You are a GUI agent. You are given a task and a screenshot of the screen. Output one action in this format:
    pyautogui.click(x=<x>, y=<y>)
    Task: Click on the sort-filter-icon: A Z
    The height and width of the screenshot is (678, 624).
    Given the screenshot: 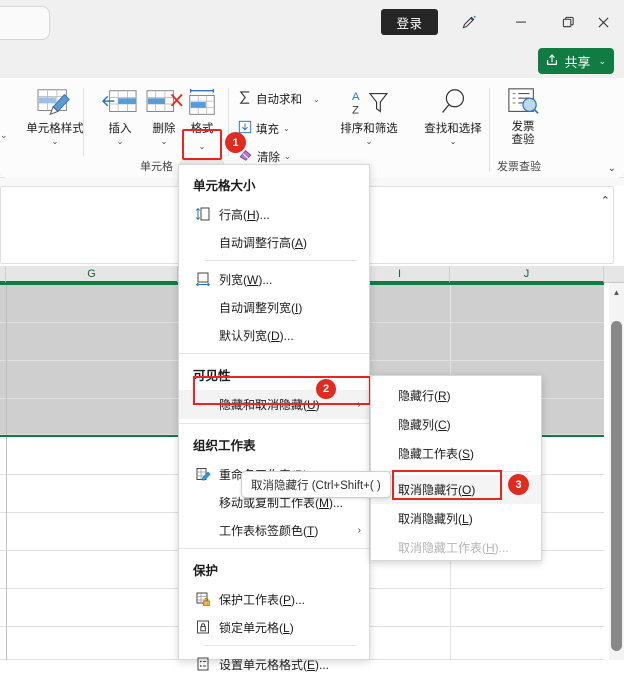 What is the action you would take?
    pyautogui.click(x=369, y=104)
    